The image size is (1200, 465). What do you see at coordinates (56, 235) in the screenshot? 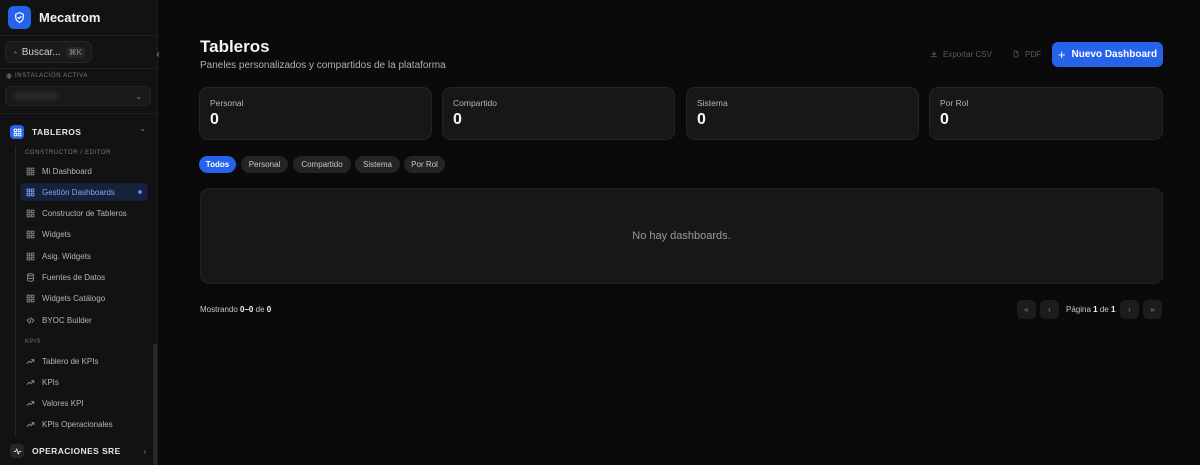
I see `sidebar-item-label: Widgets` at bounding box center [56, 235].